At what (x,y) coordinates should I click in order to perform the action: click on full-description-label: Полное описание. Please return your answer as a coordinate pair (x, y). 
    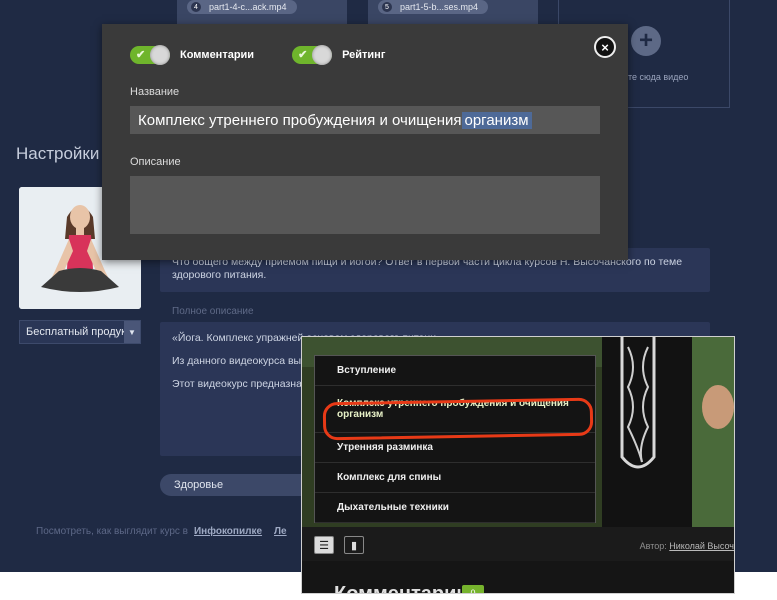
    Looking at the image, I should click on (213, 311).